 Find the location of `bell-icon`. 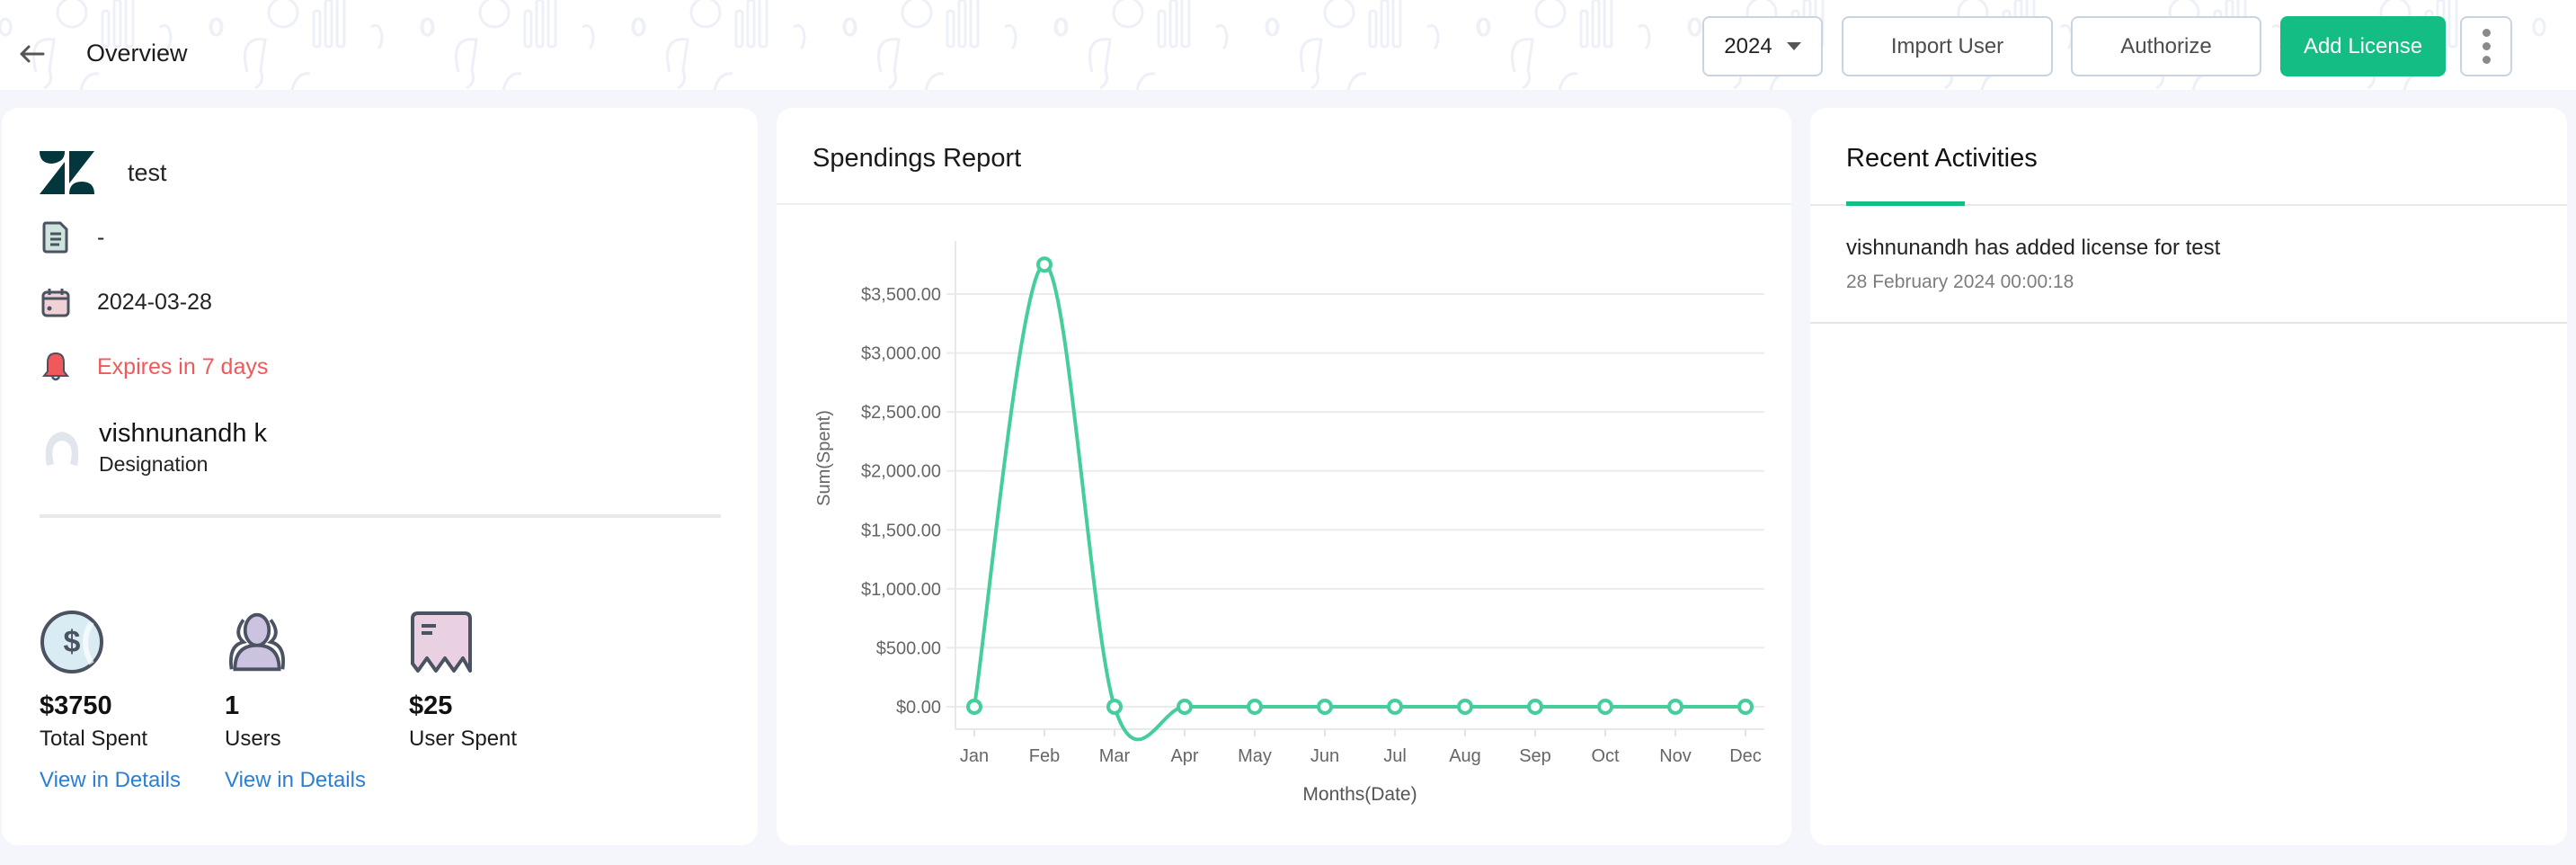

bell-icon is located at coordinates (56, 367).